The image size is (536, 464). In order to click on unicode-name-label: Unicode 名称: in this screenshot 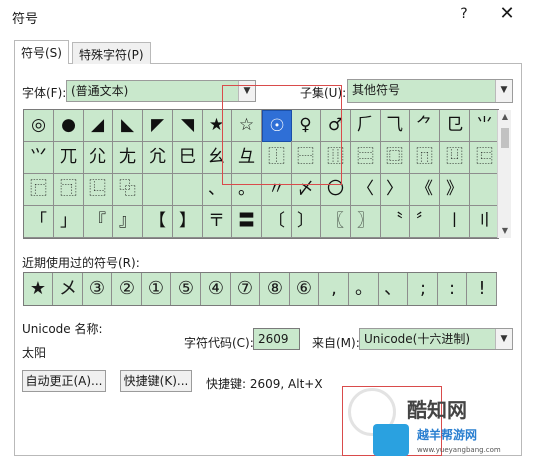, I will do `click(62, 329)`.